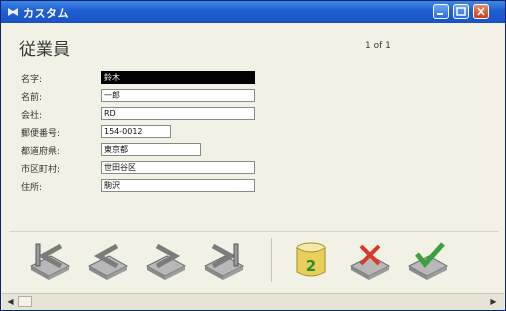 This screenshot has width=506, height=311. I want to click on first-record-icon, so click(50, 260).